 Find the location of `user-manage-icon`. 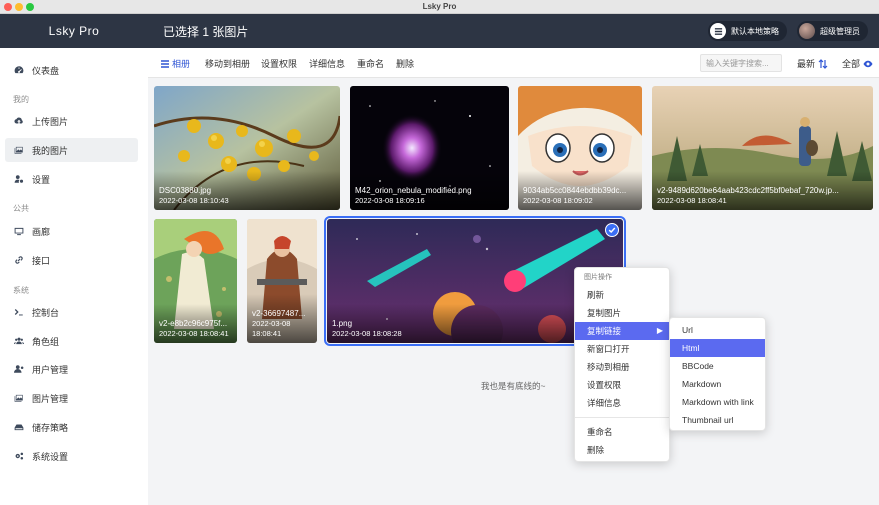

user-manage-icon is located at coordinates (19, 369).